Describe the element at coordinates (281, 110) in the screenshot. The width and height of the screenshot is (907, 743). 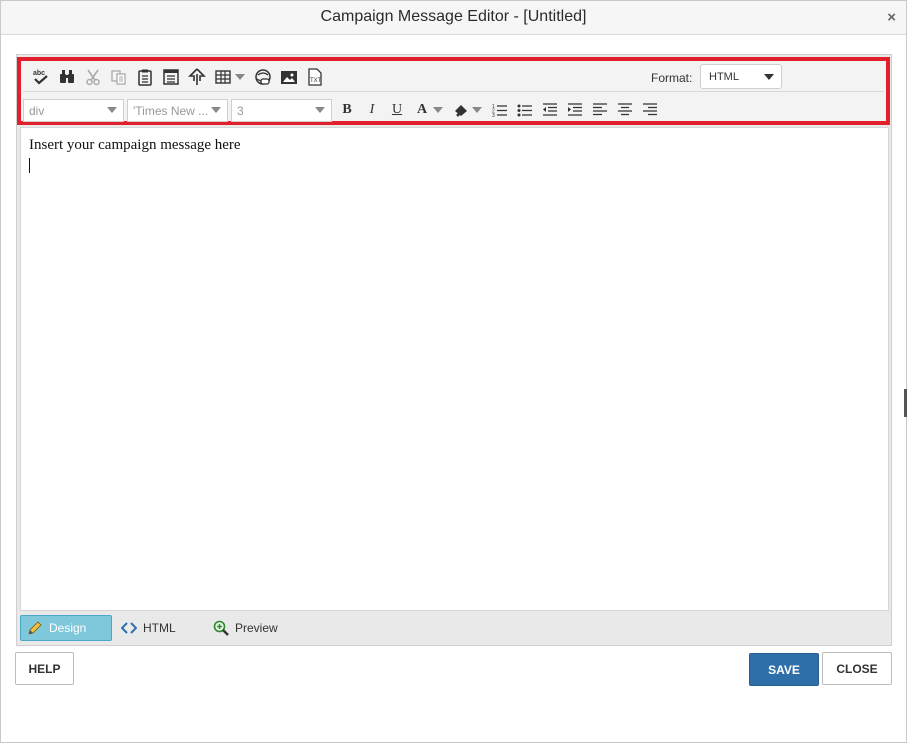
I see `font-size-select: 3` at that location.